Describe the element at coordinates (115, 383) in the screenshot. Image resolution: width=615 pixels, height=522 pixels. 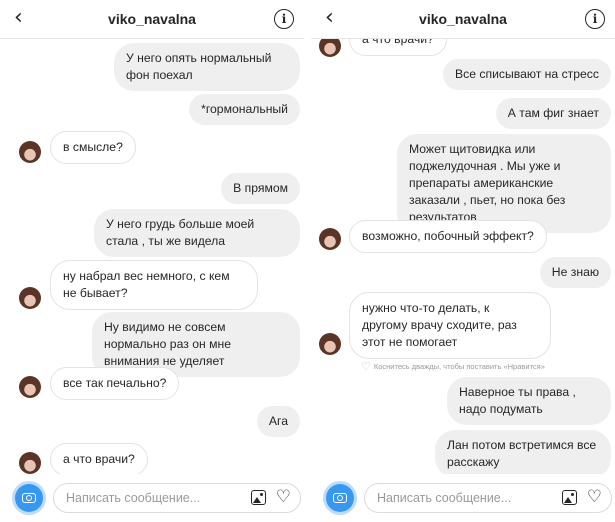
I see `message-bubble-incoming: все так печально?` at that location.